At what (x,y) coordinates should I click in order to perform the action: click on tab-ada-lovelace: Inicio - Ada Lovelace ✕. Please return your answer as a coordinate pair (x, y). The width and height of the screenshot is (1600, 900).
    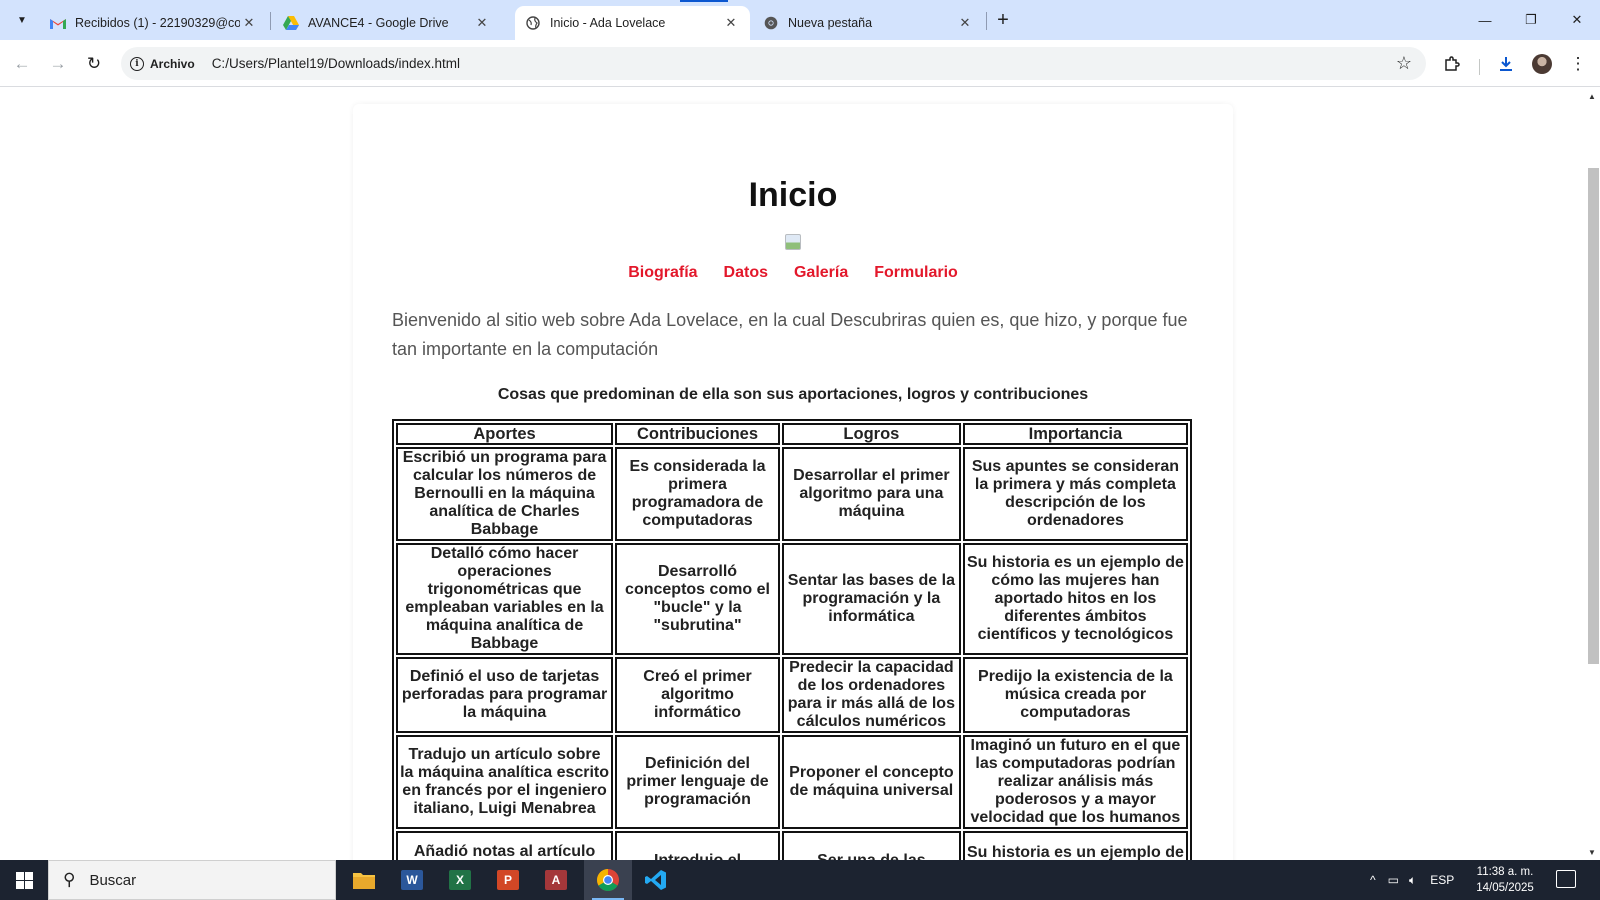
    Looking at the image, I should click on (632, 23).